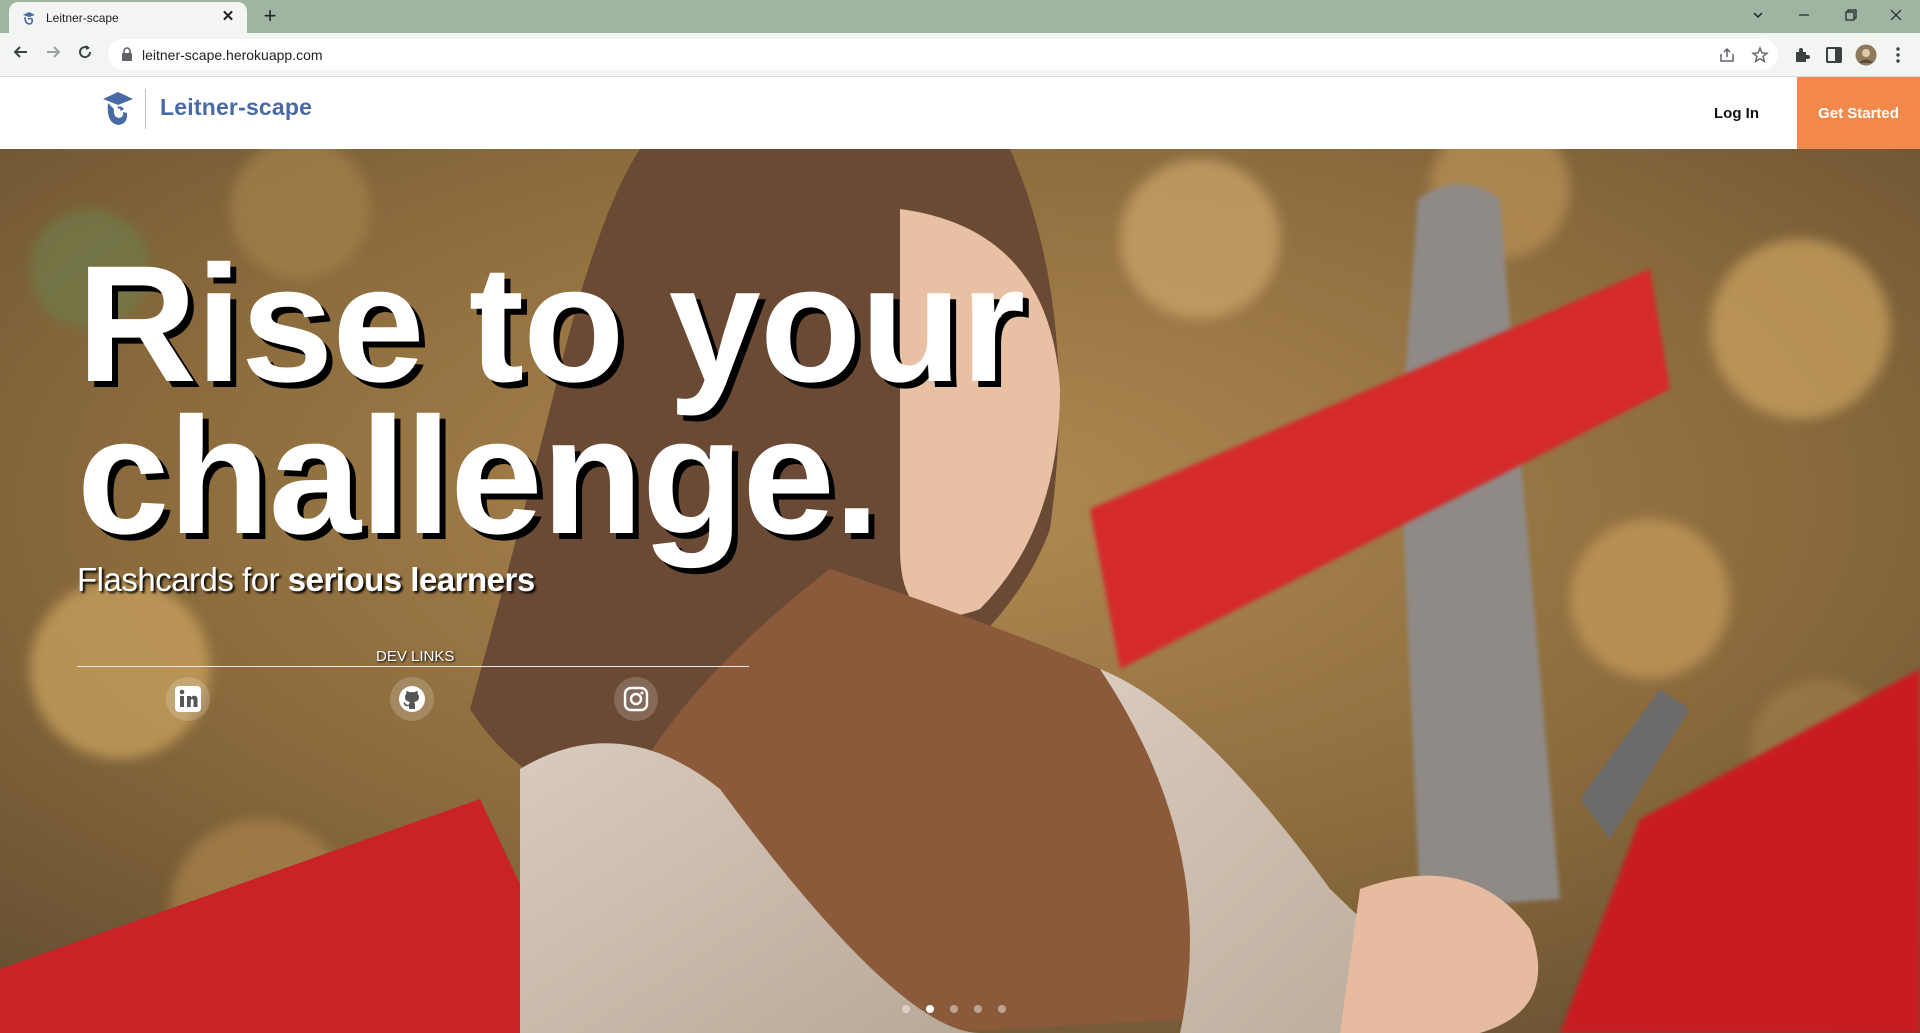  What do you see at coordinates (1727, 55) in the screenshot?
I see `share-icon` at bounding box center [1727, 55].